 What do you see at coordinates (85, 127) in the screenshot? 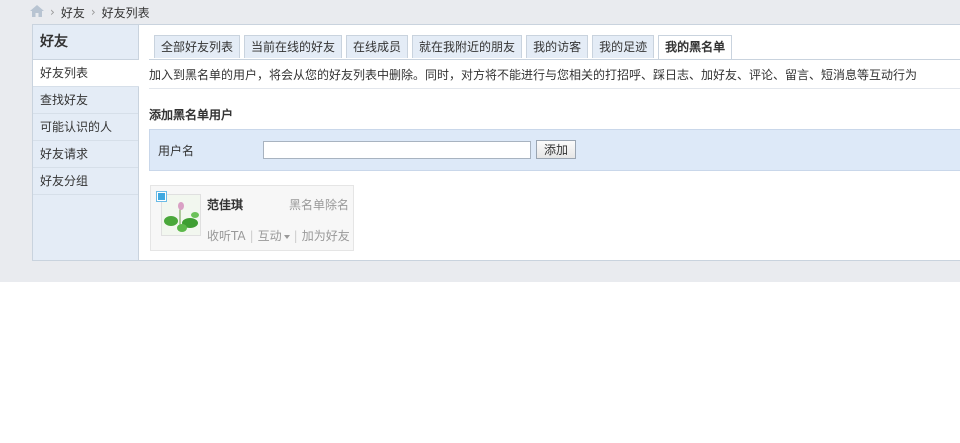
I see `sidebar-item-people-you-may-know: 可能认识的人` at bounding box center [85, 127].